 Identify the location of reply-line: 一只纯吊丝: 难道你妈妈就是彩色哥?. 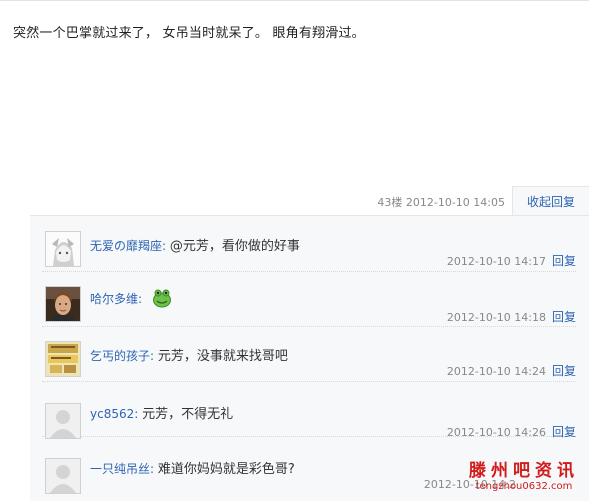
(192, 467).